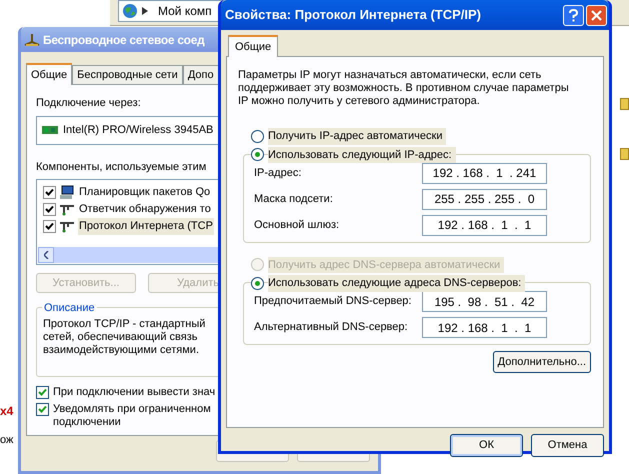  I want to click on window-title: Беспроводное сетевое соед, so click(123, 40).